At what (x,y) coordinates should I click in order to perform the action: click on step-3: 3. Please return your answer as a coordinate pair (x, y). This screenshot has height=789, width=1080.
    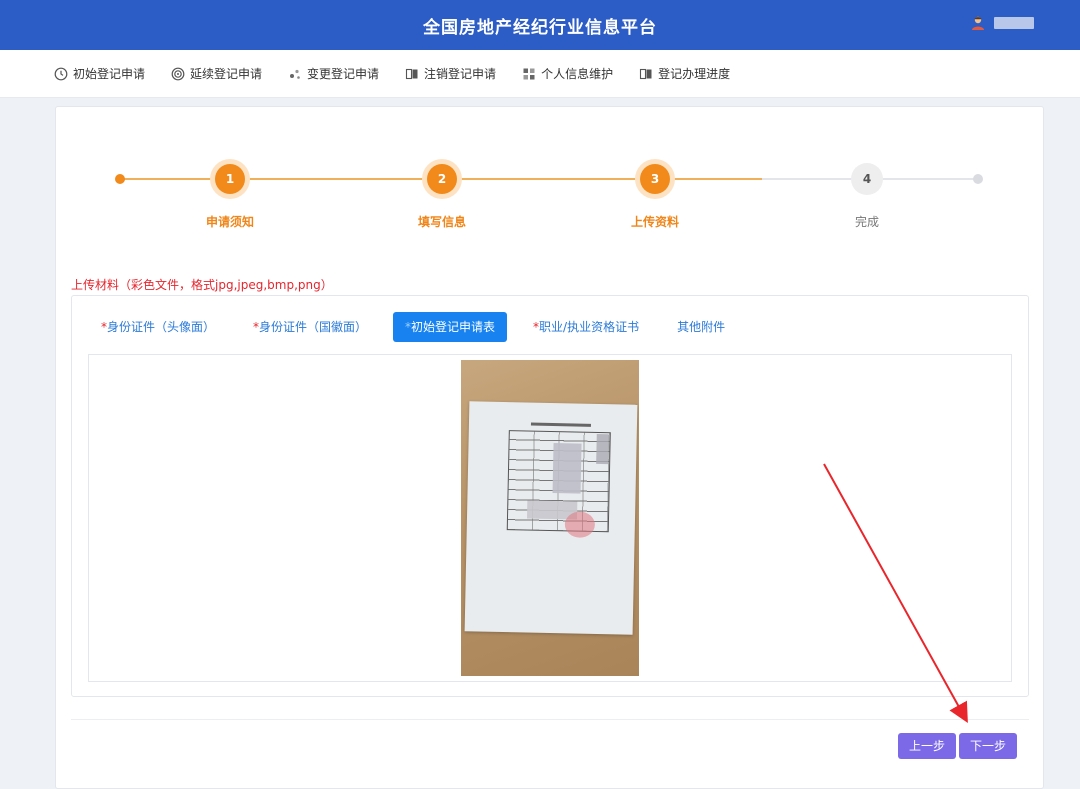
    Looking at the image, I should click on (655, 179).